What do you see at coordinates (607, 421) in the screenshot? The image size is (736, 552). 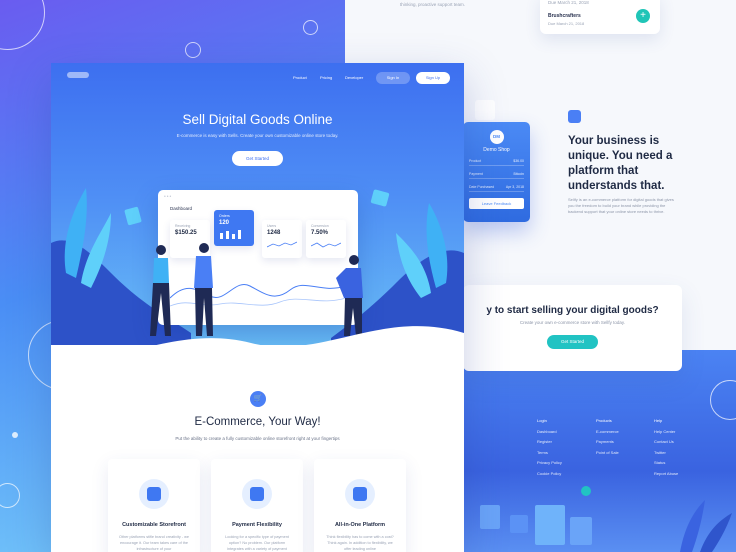 I see `footer-link: Products` at bounding box center [607, 421].